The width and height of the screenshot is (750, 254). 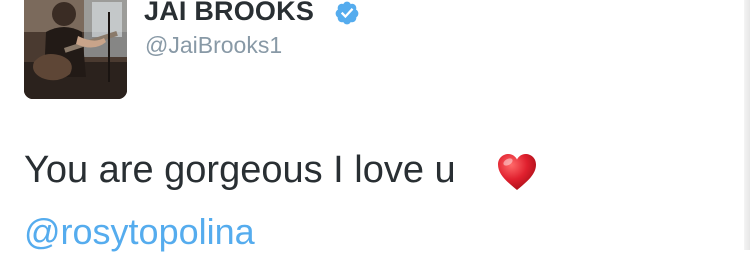 I want to click on avatar-photo, so click(x=75, y=49).